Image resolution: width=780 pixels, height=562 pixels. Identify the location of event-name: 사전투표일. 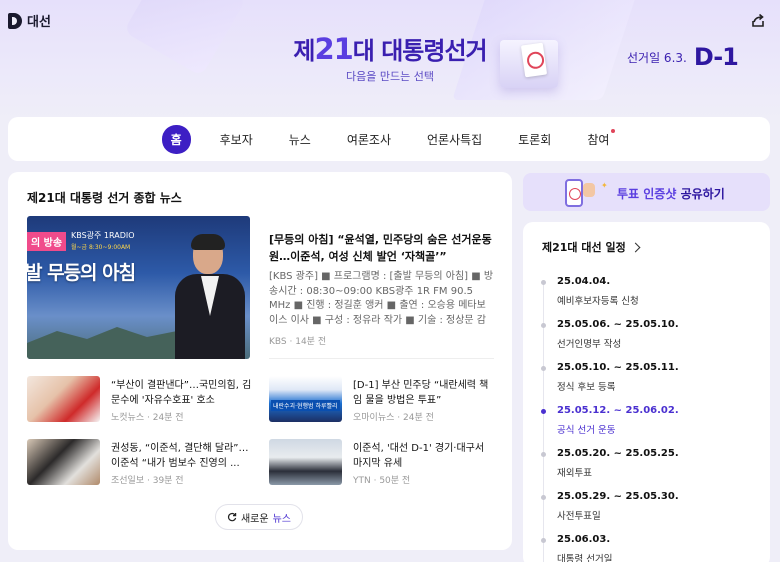
(579, 516).